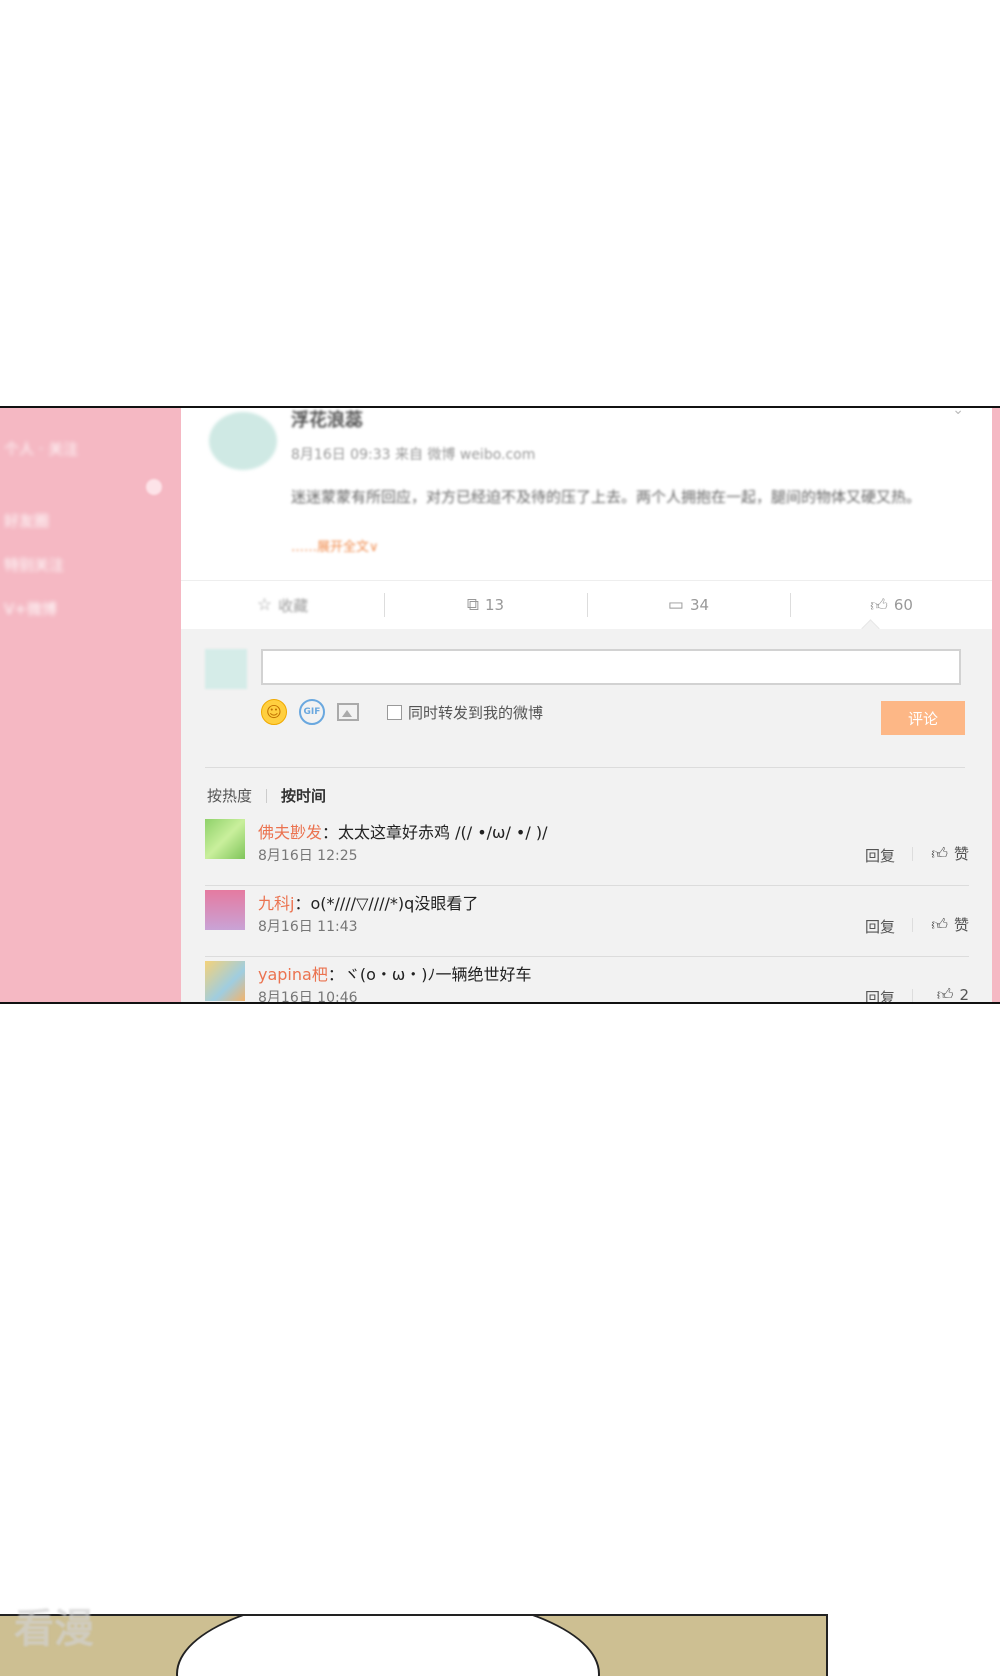  Describe the element at coordinates (308, 927) in the screenshot. I see `comment-time: 8月16日 11:43` at that location.